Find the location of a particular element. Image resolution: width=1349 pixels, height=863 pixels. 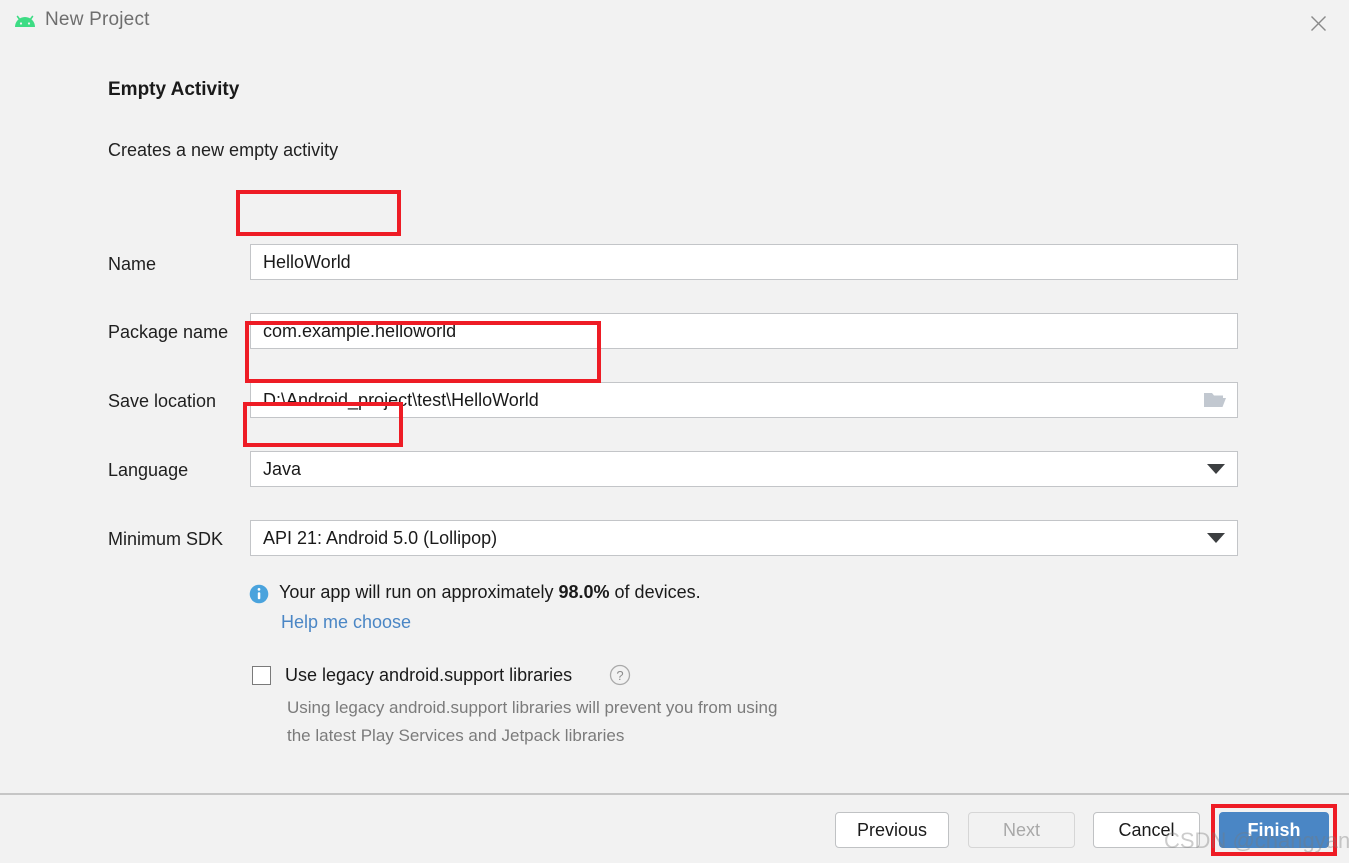

sdk-coverage-suffix: of devices. is located at coordinates (655, 592).